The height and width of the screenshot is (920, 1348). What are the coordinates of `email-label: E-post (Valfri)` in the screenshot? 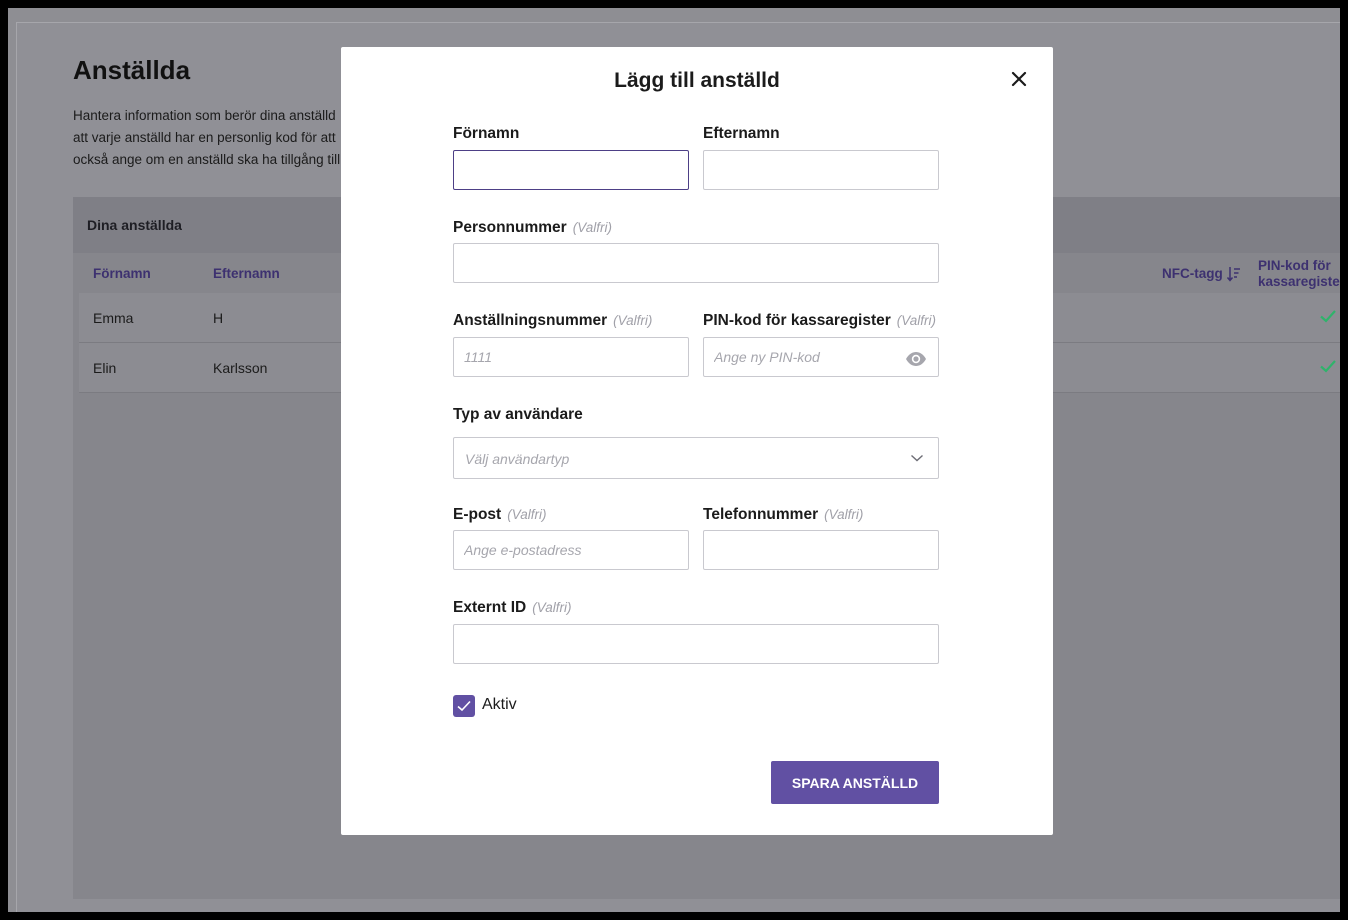 It's located at (571, 517).